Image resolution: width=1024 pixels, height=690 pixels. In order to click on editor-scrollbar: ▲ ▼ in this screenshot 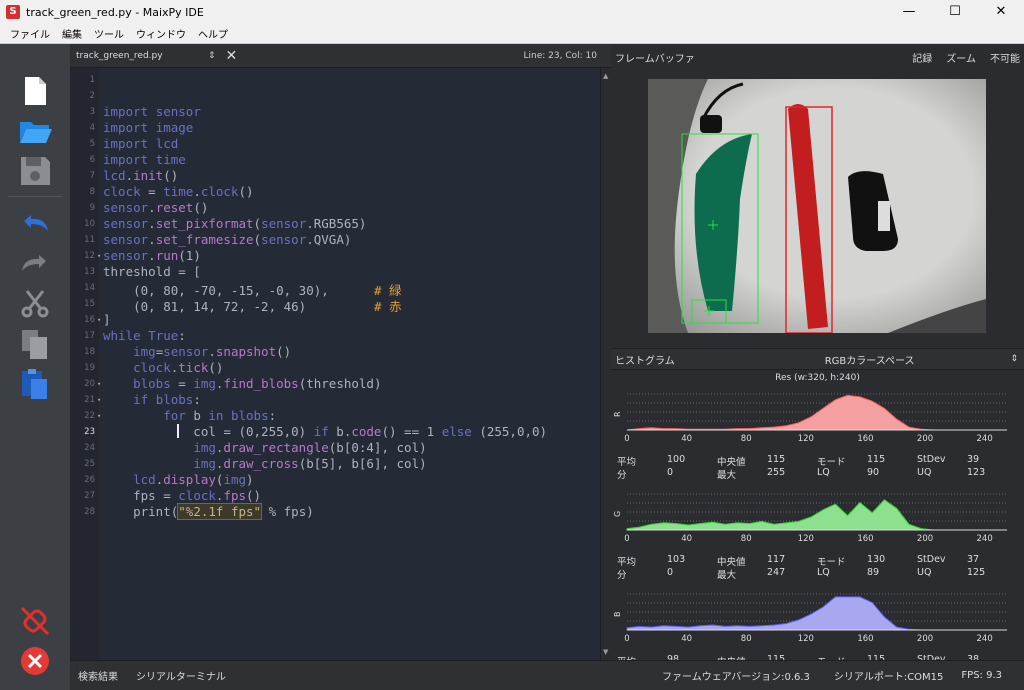, I will do `click(605, 364)`.